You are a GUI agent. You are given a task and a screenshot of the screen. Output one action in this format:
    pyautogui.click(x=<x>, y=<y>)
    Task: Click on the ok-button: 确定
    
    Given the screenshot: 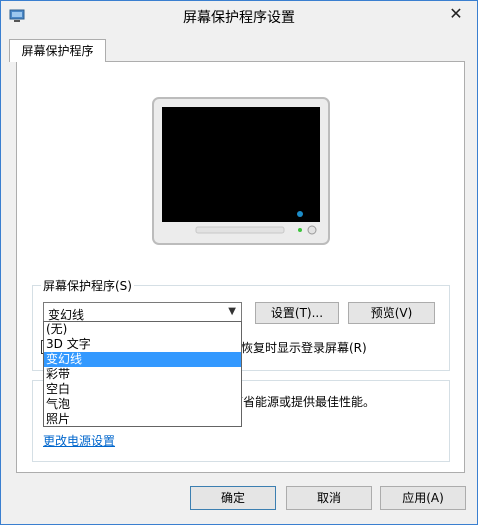 What is the action you would take?
    pyautogui.click(x=233, y=498)
    